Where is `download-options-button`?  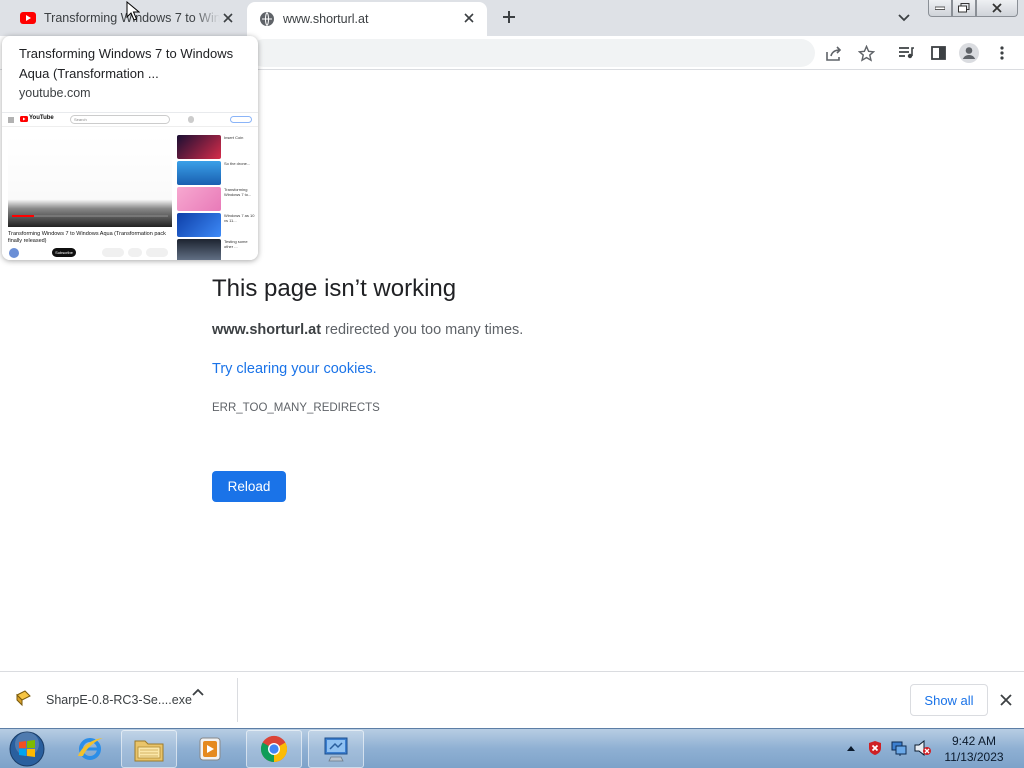
download-options-button is located at coordinates (198, 692).